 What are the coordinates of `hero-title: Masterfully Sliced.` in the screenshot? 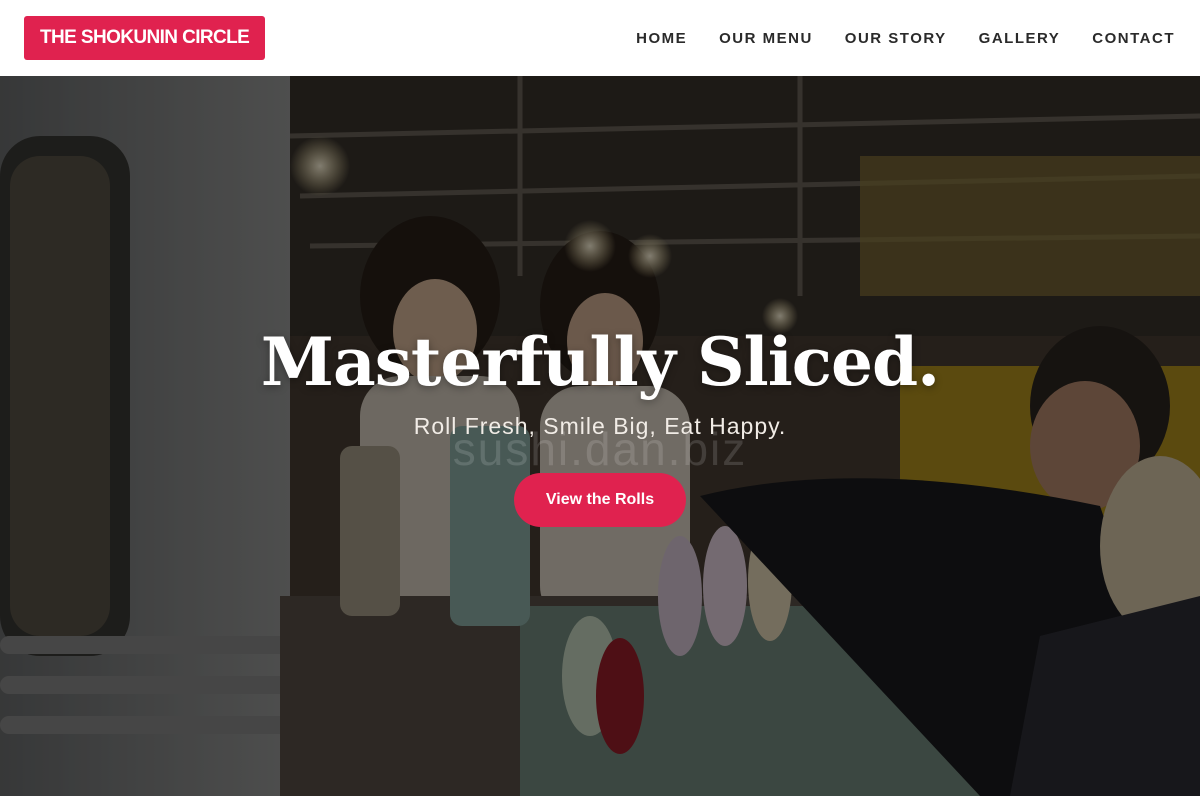 It's located at (600, 362).